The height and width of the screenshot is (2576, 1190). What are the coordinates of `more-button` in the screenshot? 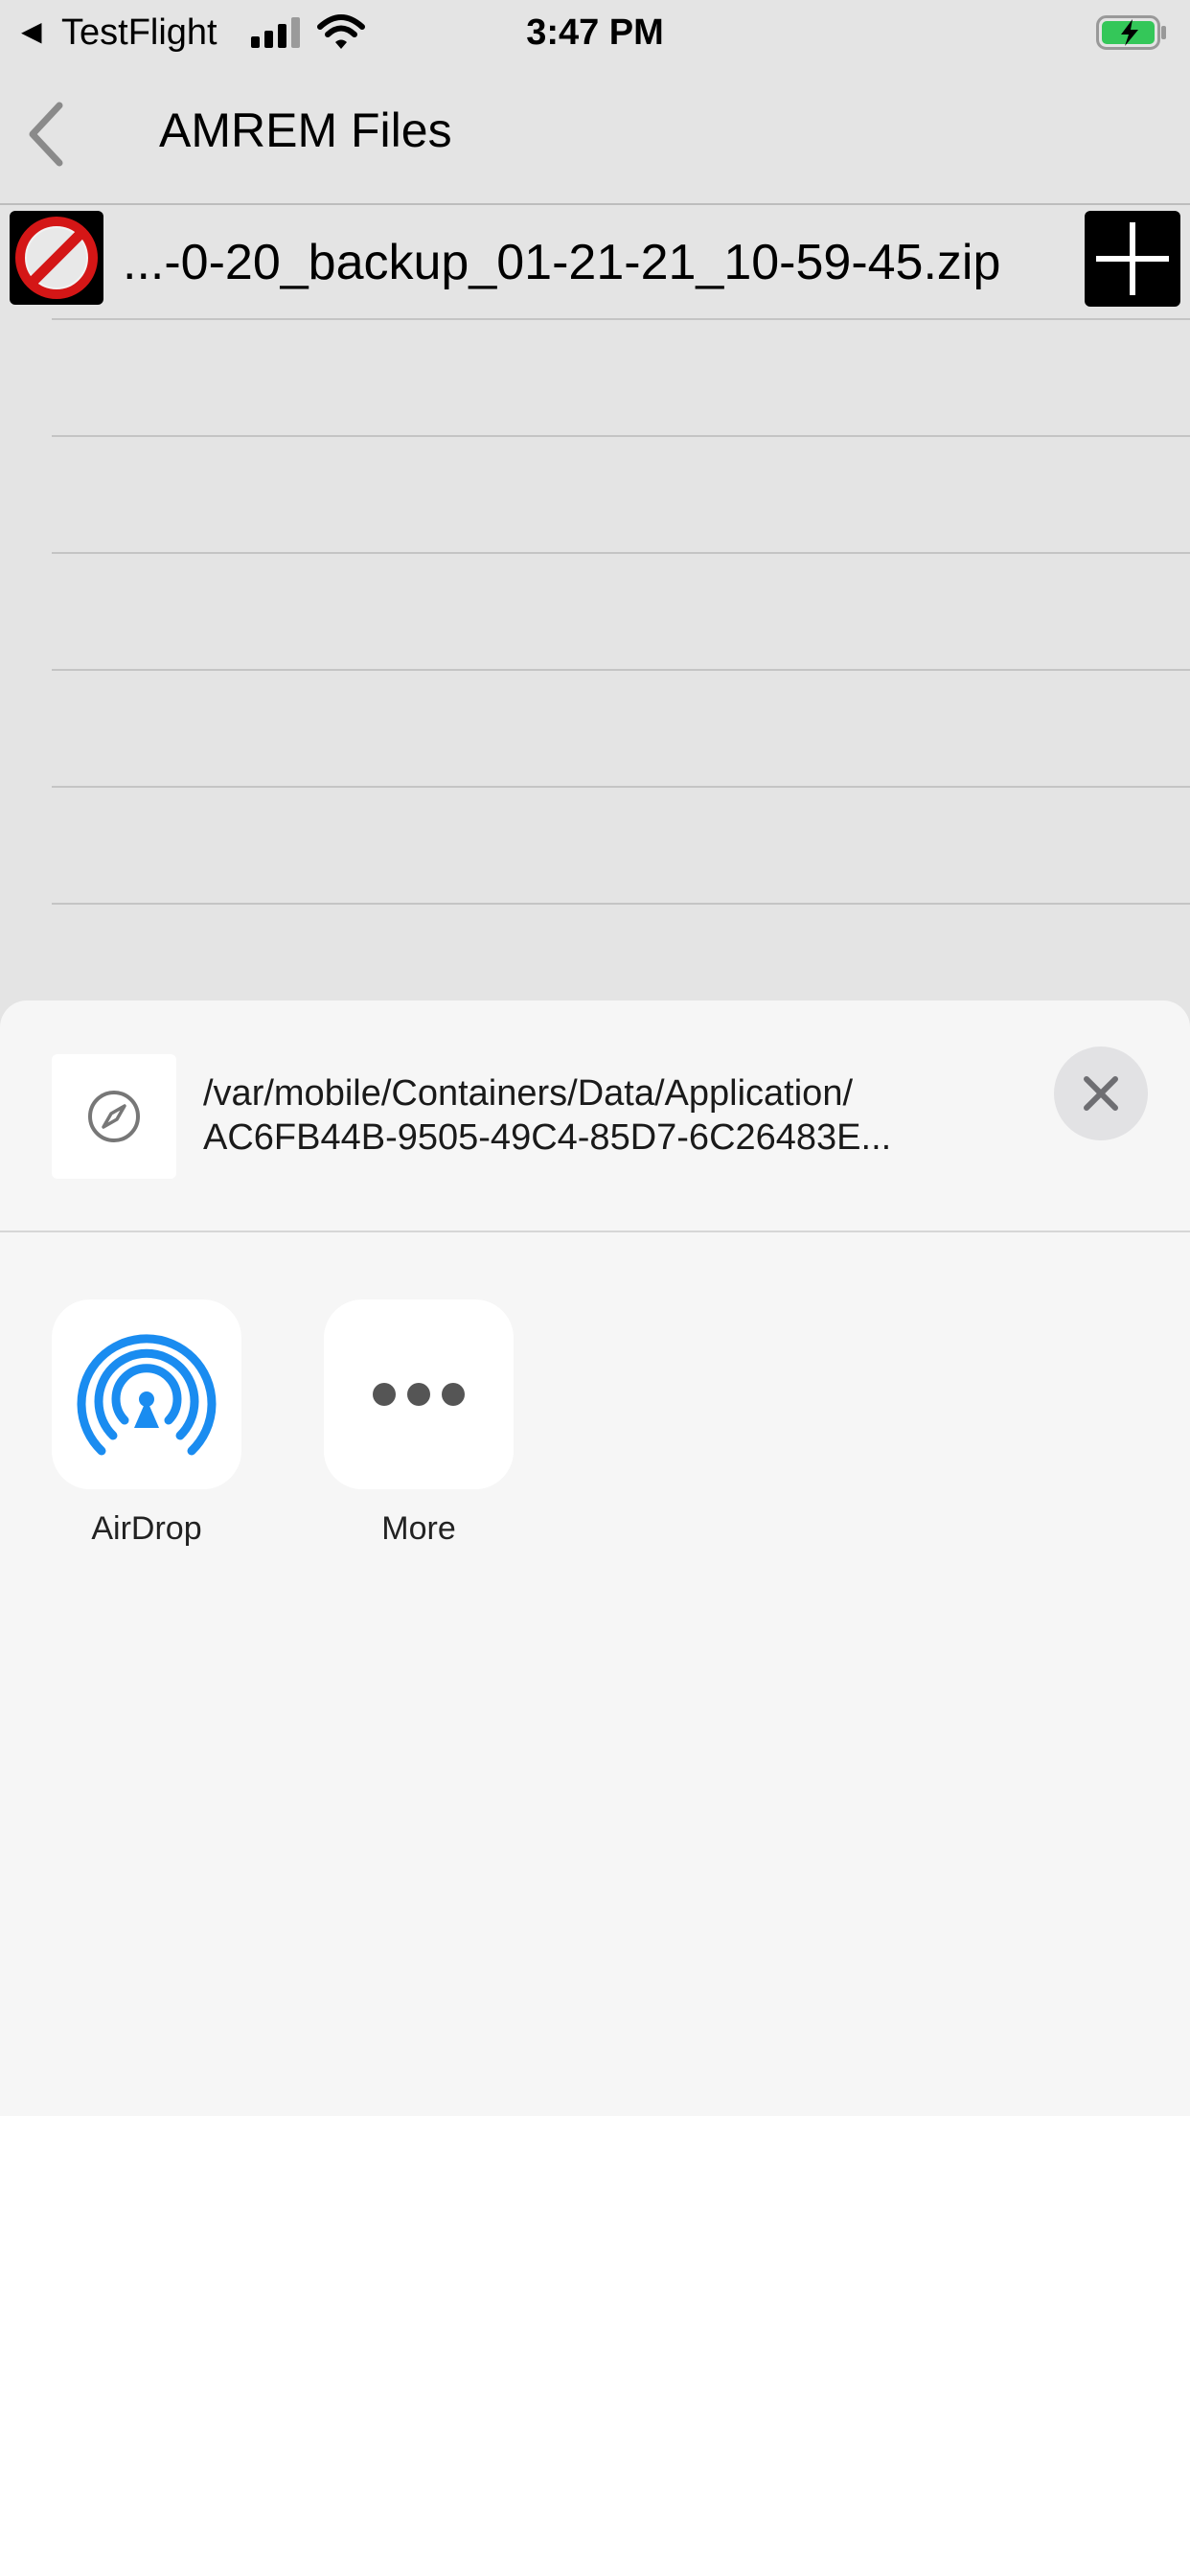 It's located at (419, 1394).